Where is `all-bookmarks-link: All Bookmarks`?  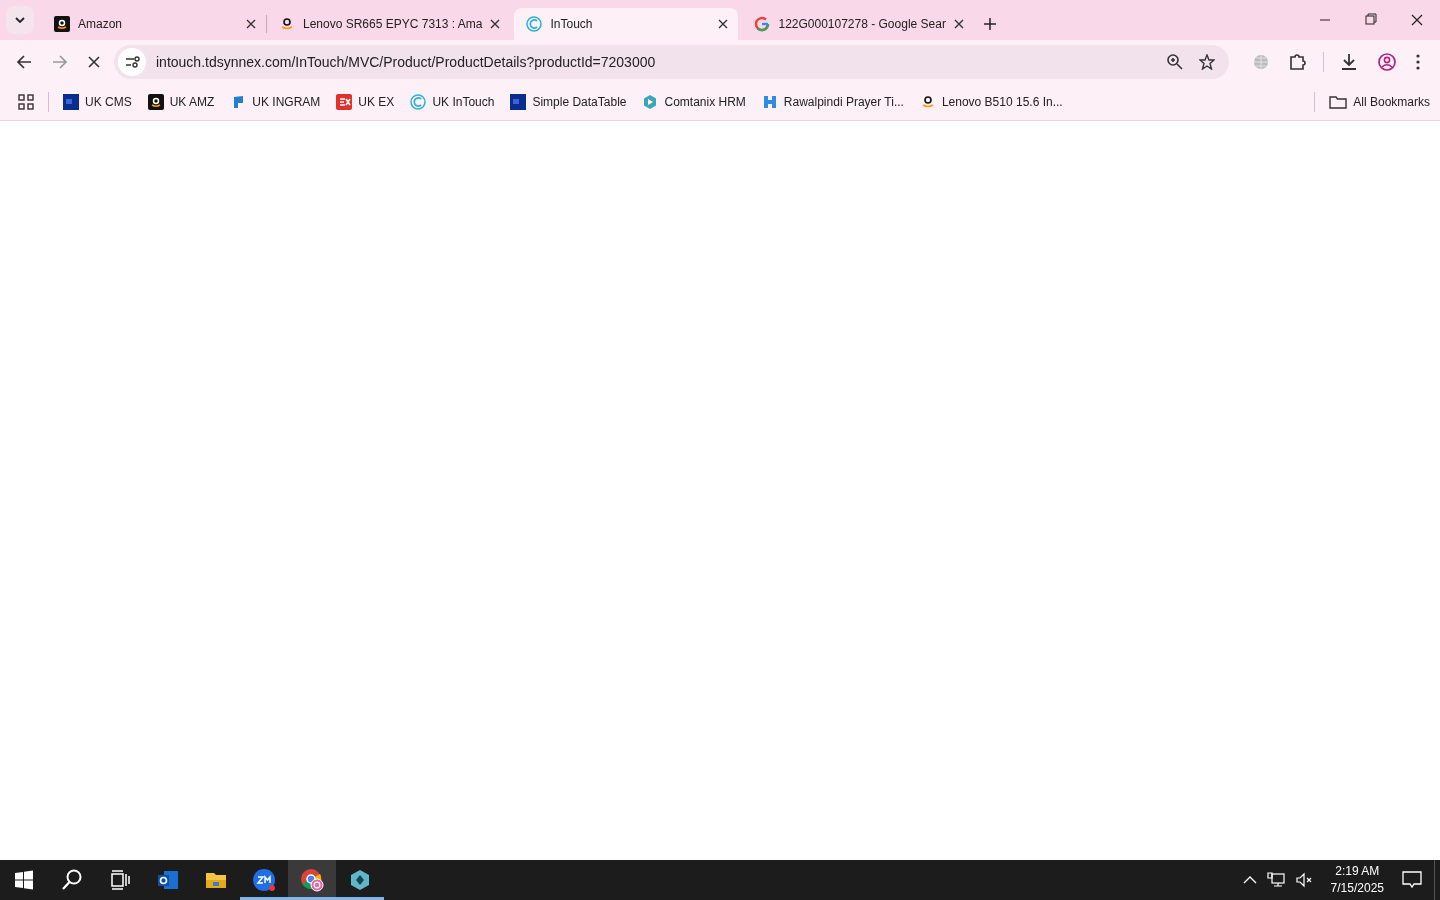 all-bookmarks-link: All Bookmarks is located at coordinates (1391, 102).